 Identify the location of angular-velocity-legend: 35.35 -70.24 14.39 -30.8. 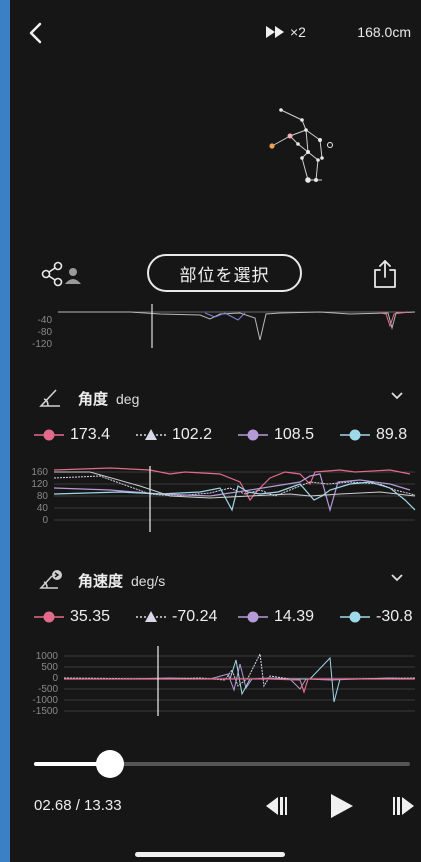
(215, 618).